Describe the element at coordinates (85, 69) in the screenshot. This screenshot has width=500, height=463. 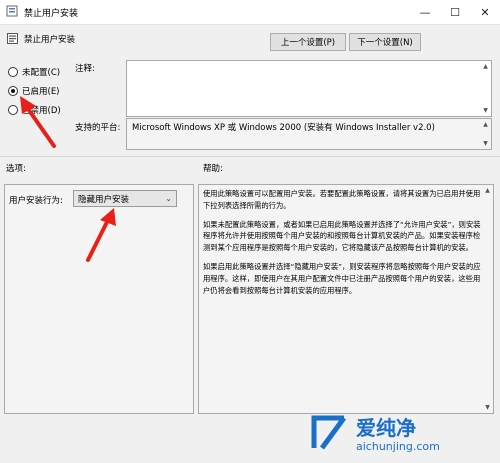
I see `comment-label: 注释:` at that location.